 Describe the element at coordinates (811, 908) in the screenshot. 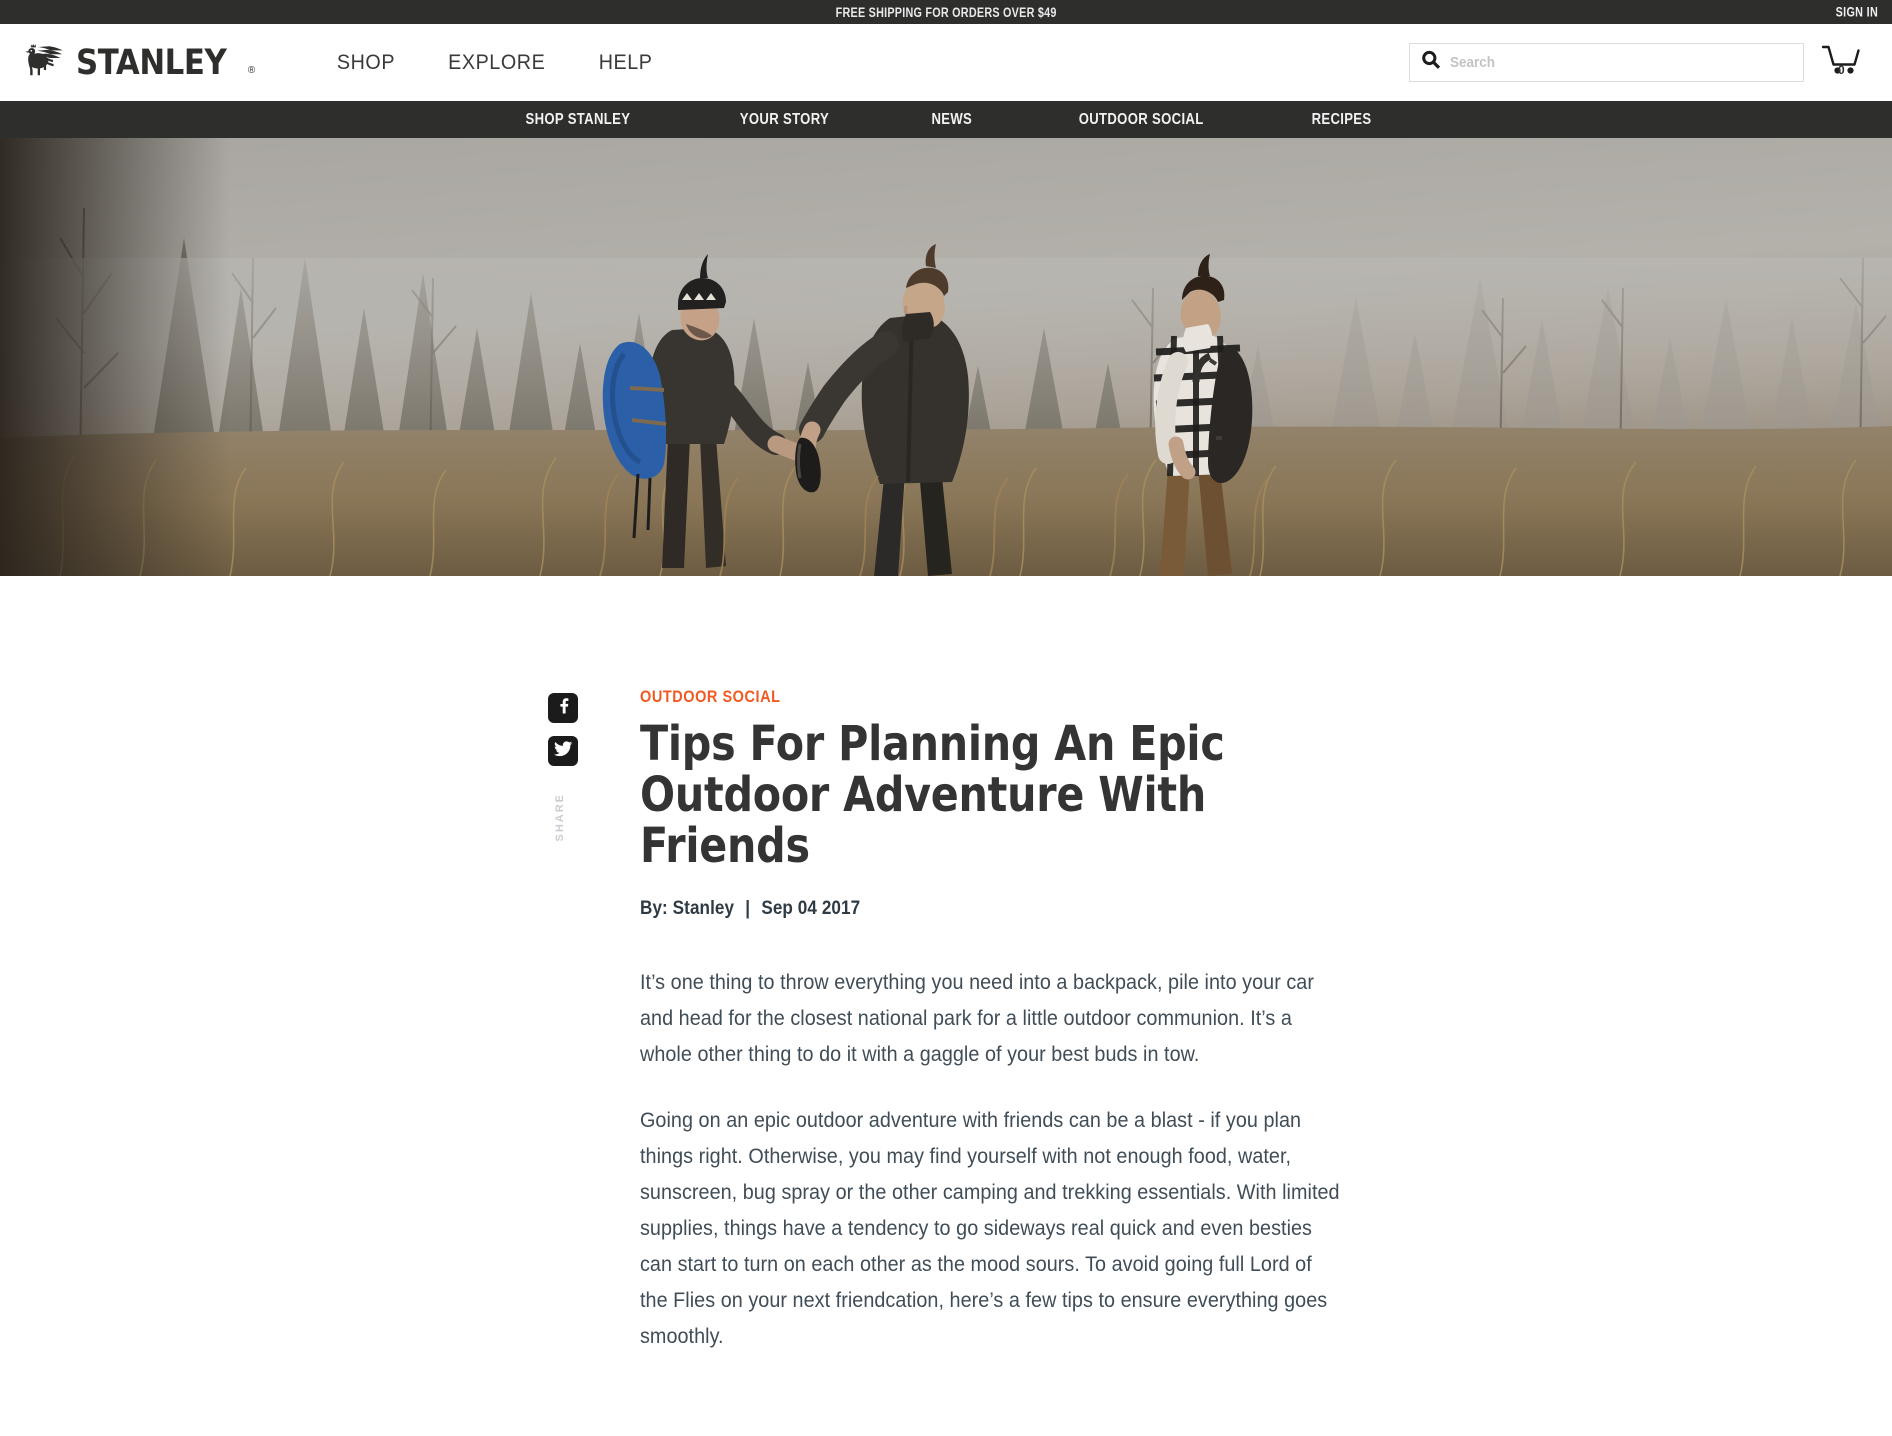

I see `article-date: Sep 04 2017` at that location.